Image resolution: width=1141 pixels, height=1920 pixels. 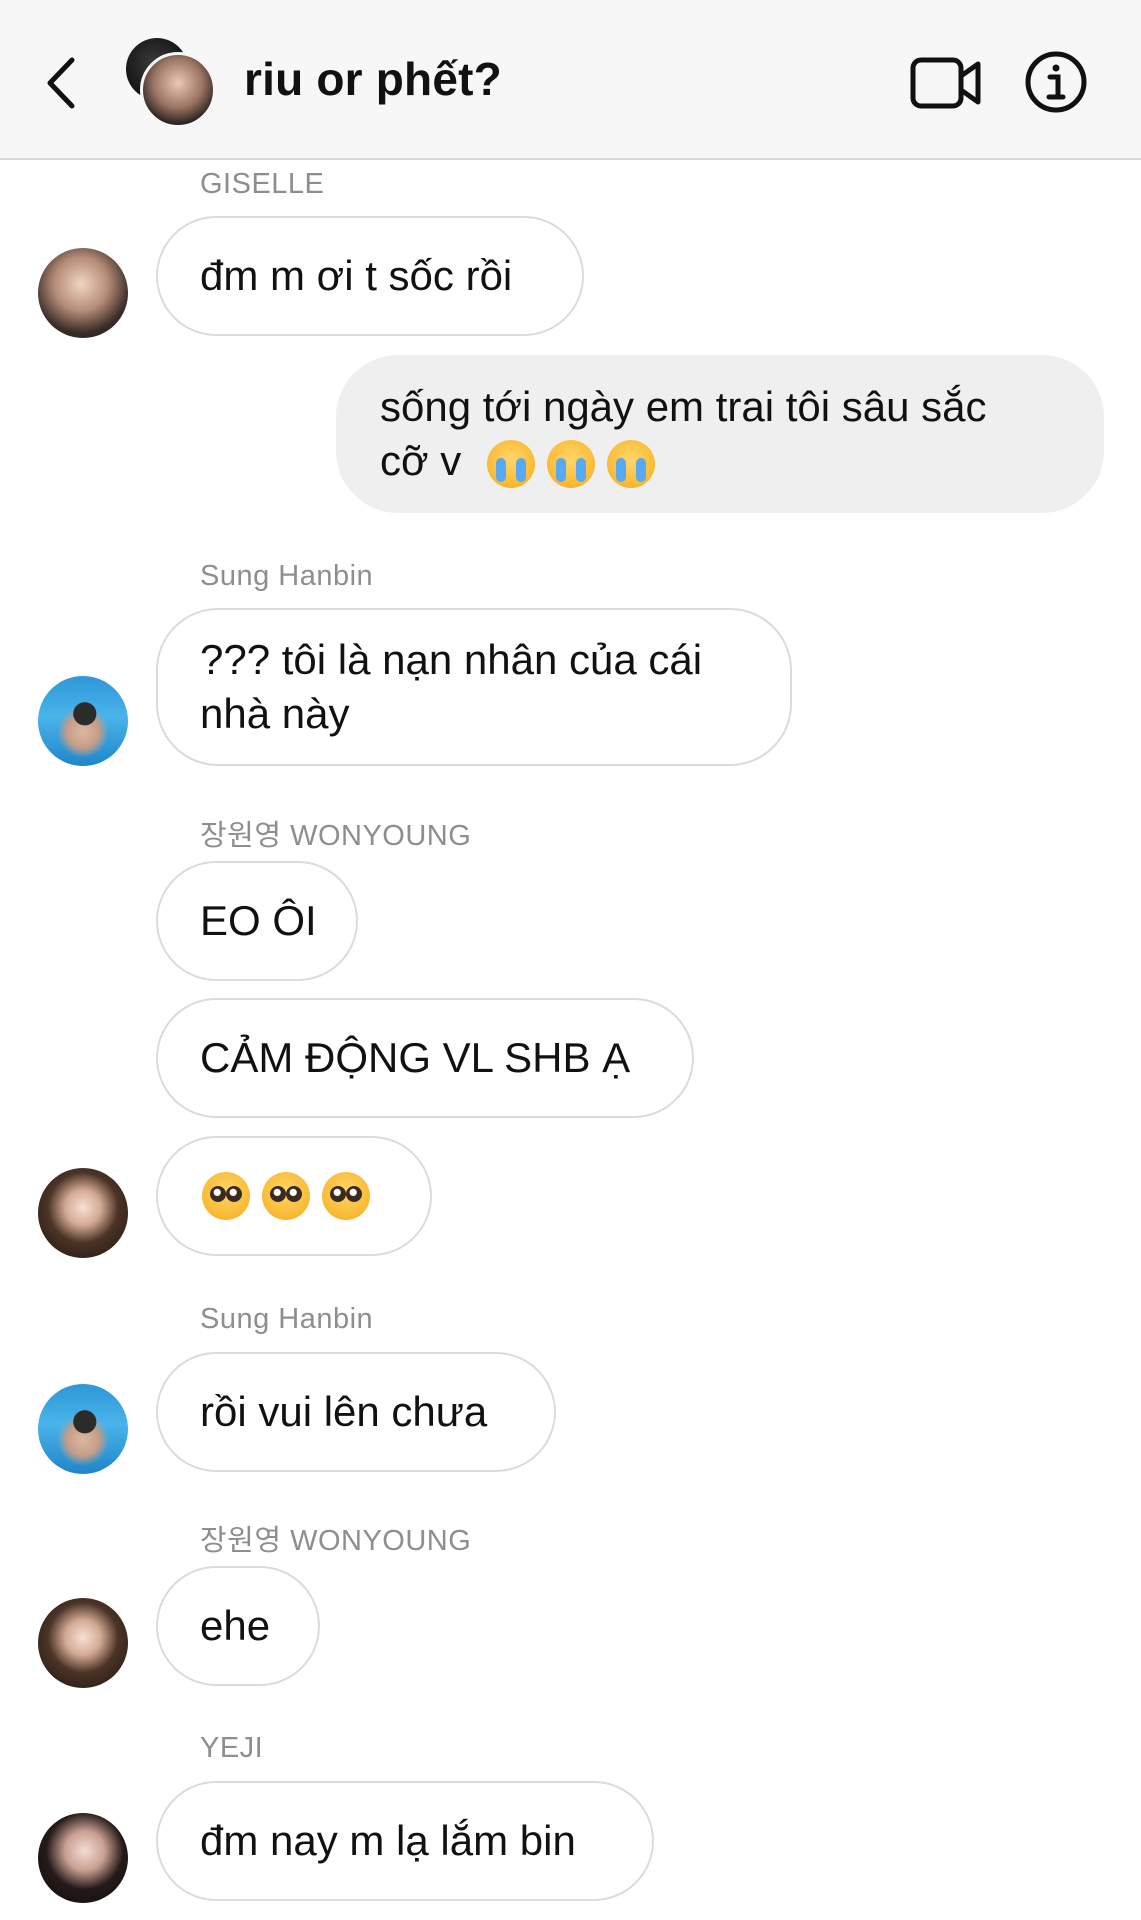 I want to click on sender-name-yeji: YEJI, so click(x=232, y=1748).